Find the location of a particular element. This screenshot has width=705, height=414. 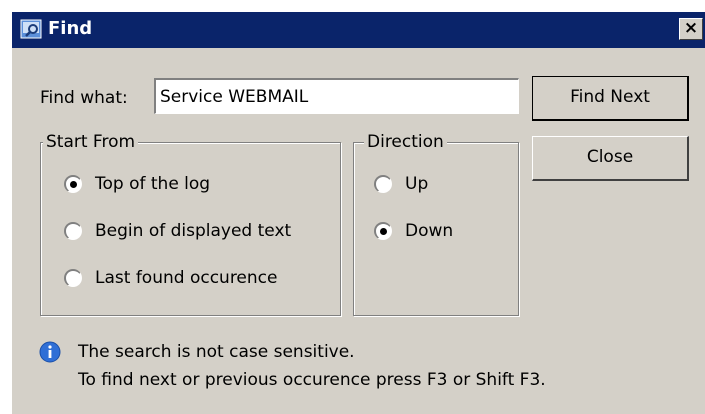

info-icon is located at coordinates (50, 352).